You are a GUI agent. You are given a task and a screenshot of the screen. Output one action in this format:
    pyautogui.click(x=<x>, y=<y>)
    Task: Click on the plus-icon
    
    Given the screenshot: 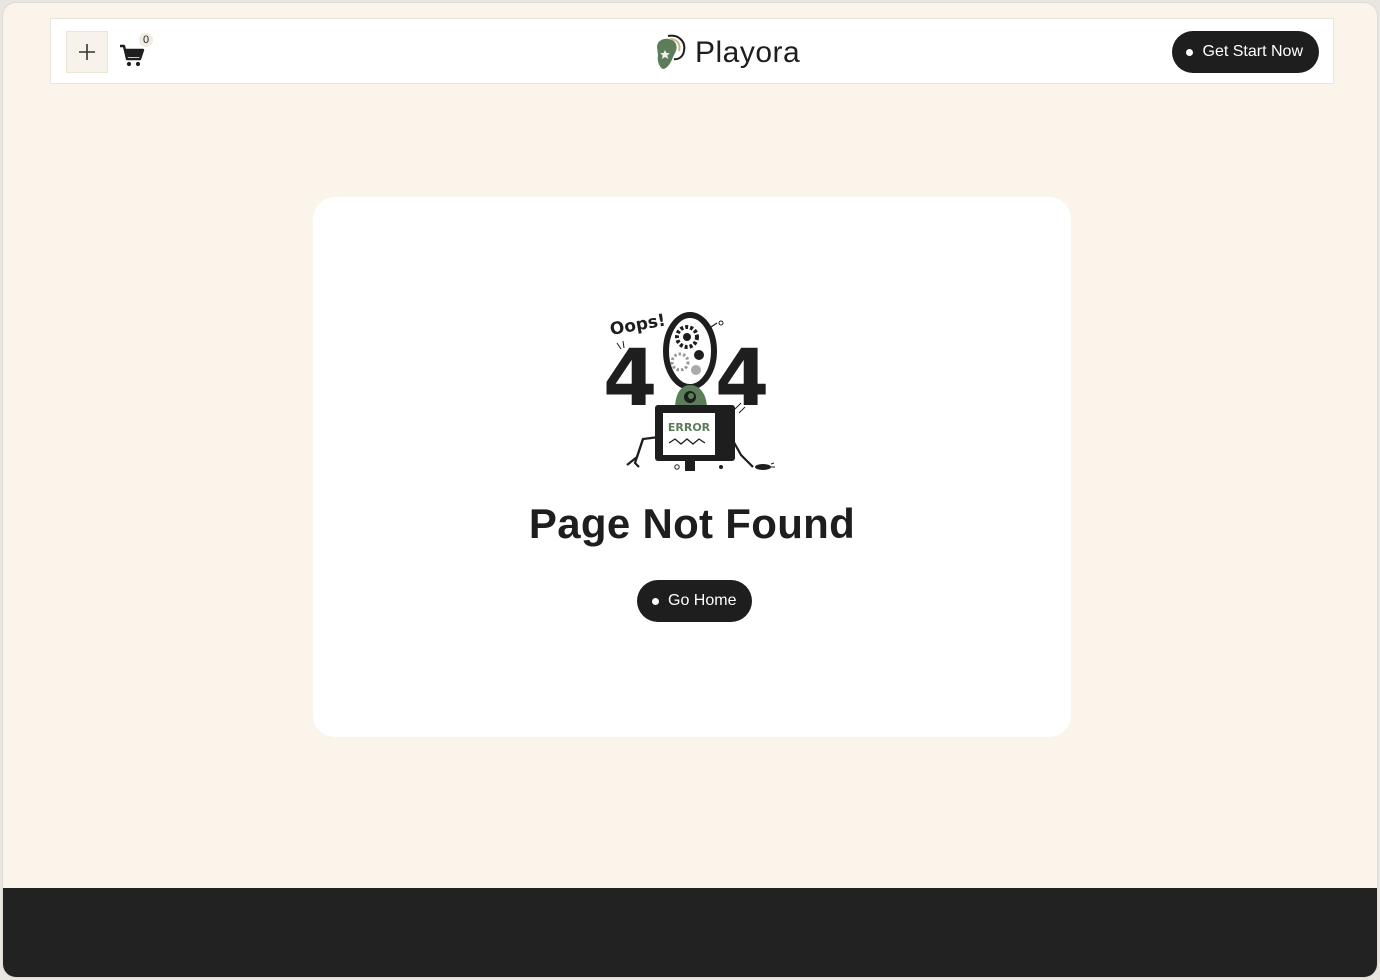 What is the action you would take?
    pyautogui.click(x=87, y=52)
    